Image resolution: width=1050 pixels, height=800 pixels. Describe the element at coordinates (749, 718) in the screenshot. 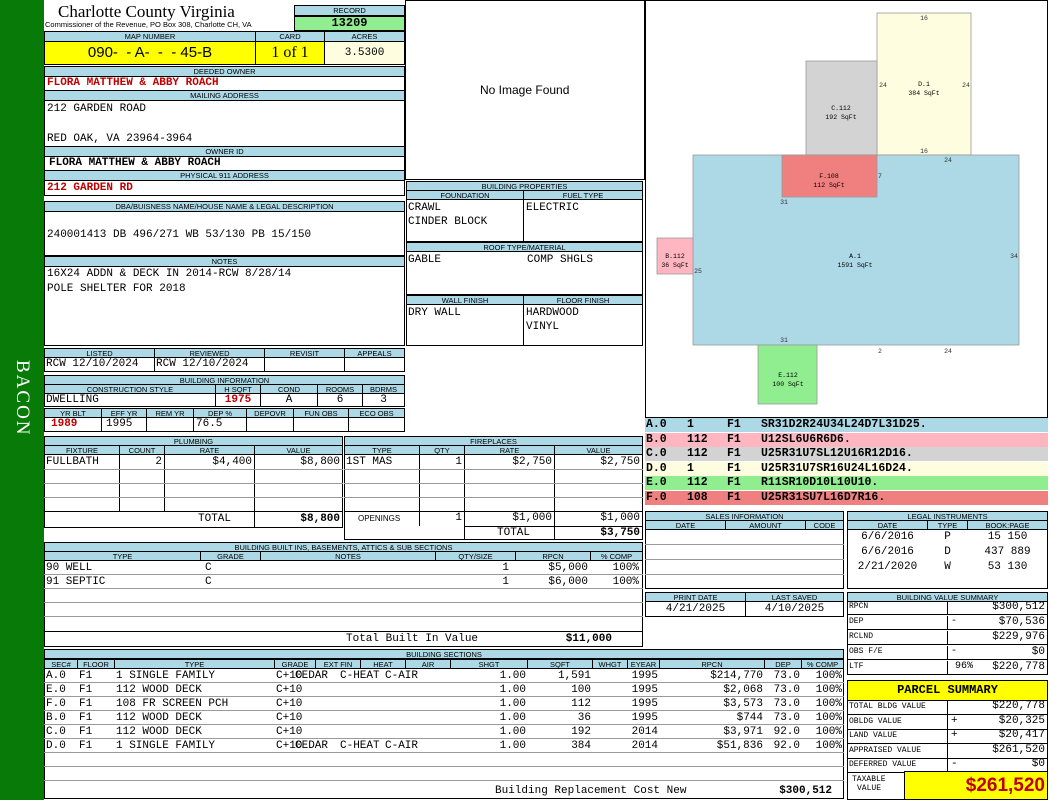

I see `section-cell-rpcn: $744` at that location.